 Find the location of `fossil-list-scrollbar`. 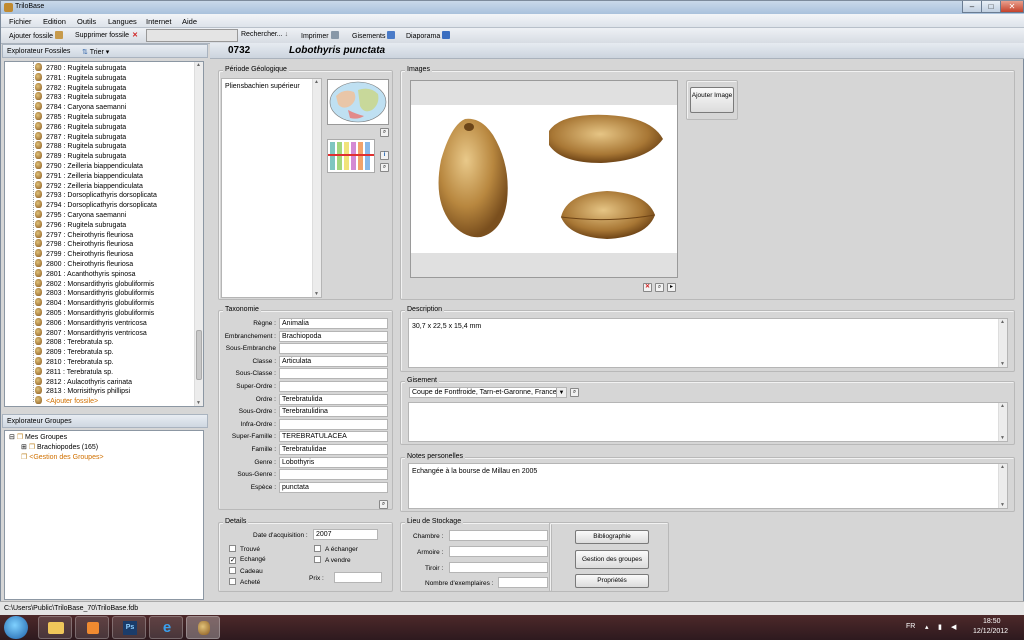

fossil-list-scrollbar is located at coordinates (198, 234).